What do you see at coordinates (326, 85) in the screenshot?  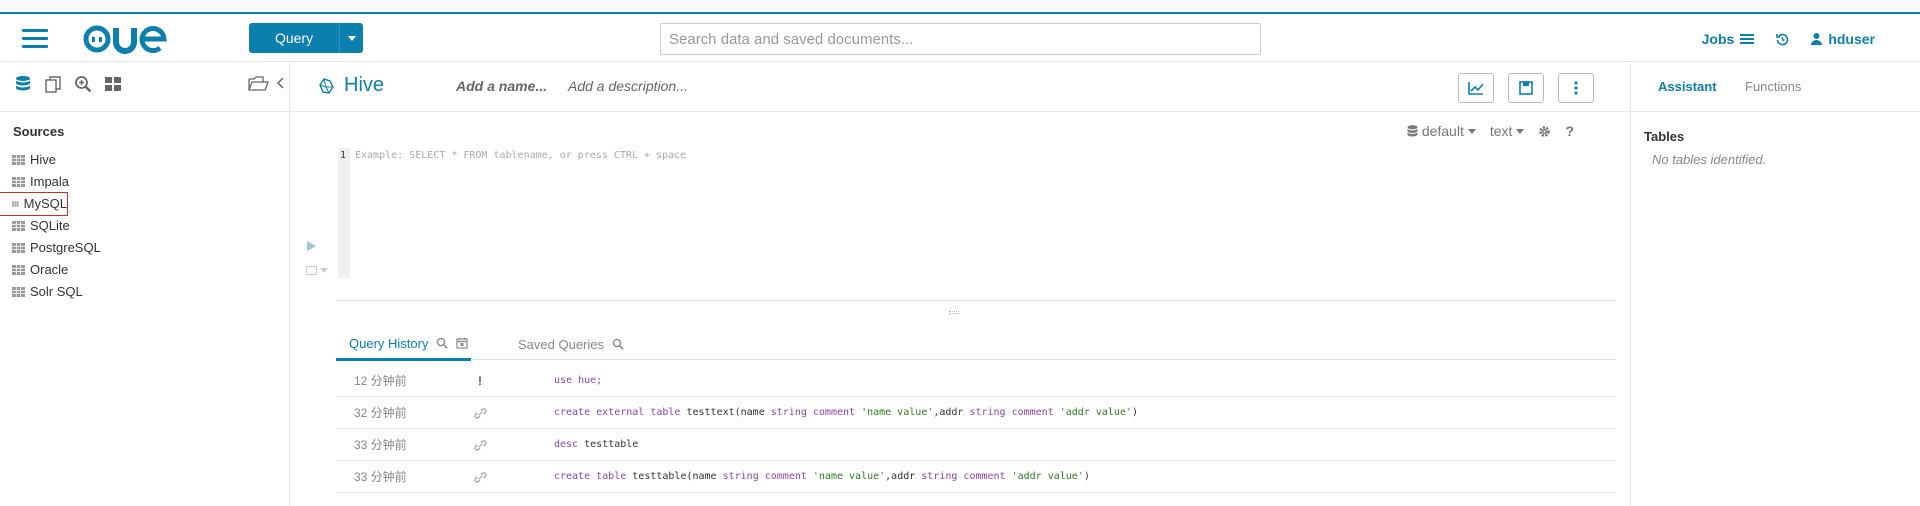 I see `hive-bee-icon` at bounding box center [326, 85].